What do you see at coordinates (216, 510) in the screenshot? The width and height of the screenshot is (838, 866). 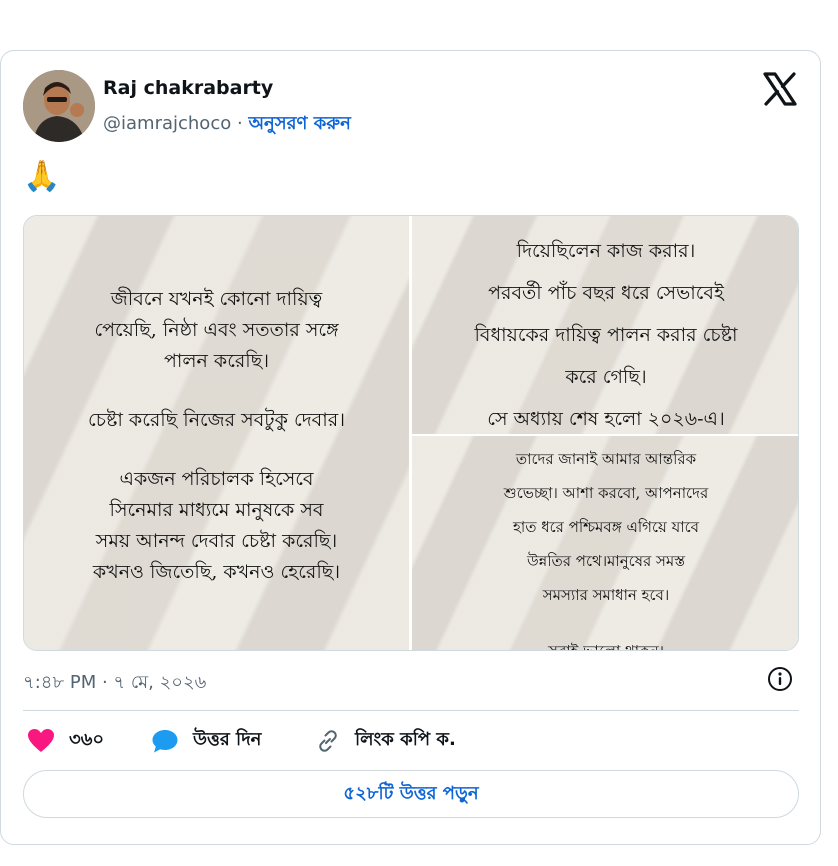 I see `image-text-line: সিনেমার মাধ্যমে মানুষকে সব` at bounding box center [216, 510].